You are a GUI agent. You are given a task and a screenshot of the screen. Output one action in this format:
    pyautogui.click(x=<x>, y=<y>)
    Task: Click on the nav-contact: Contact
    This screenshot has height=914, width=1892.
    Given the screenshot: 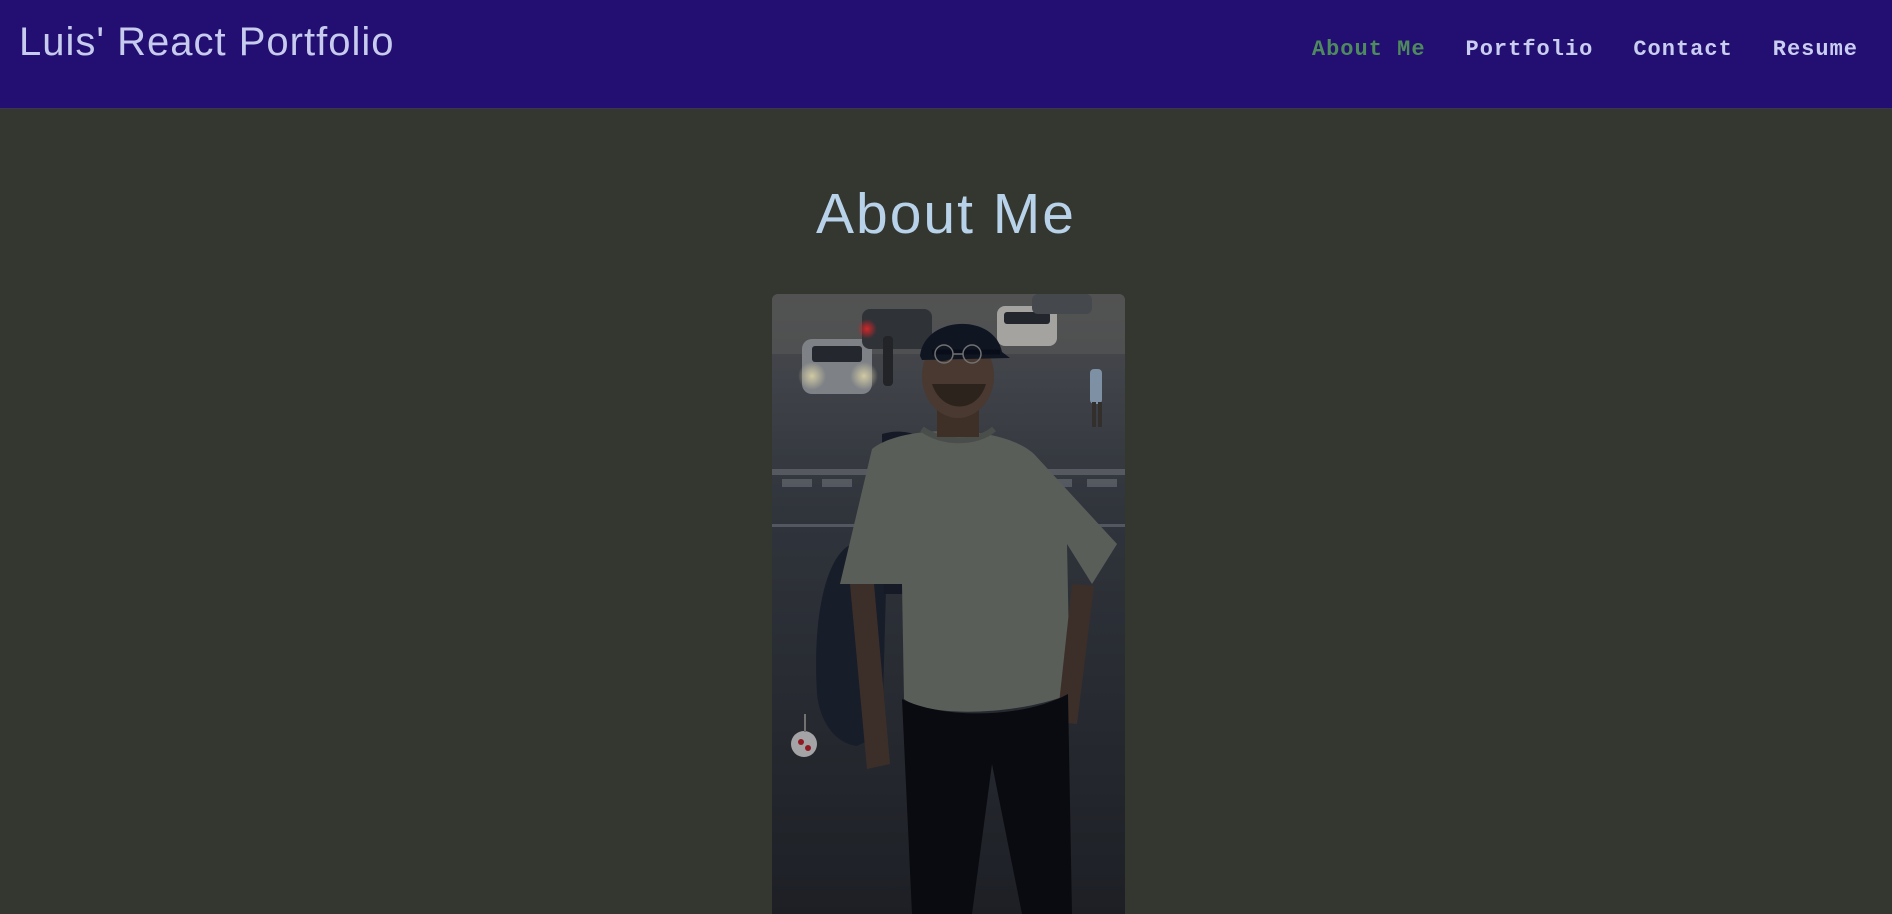 What is the action you would take?
    pyautogui.click(x=1682, y=50)
    